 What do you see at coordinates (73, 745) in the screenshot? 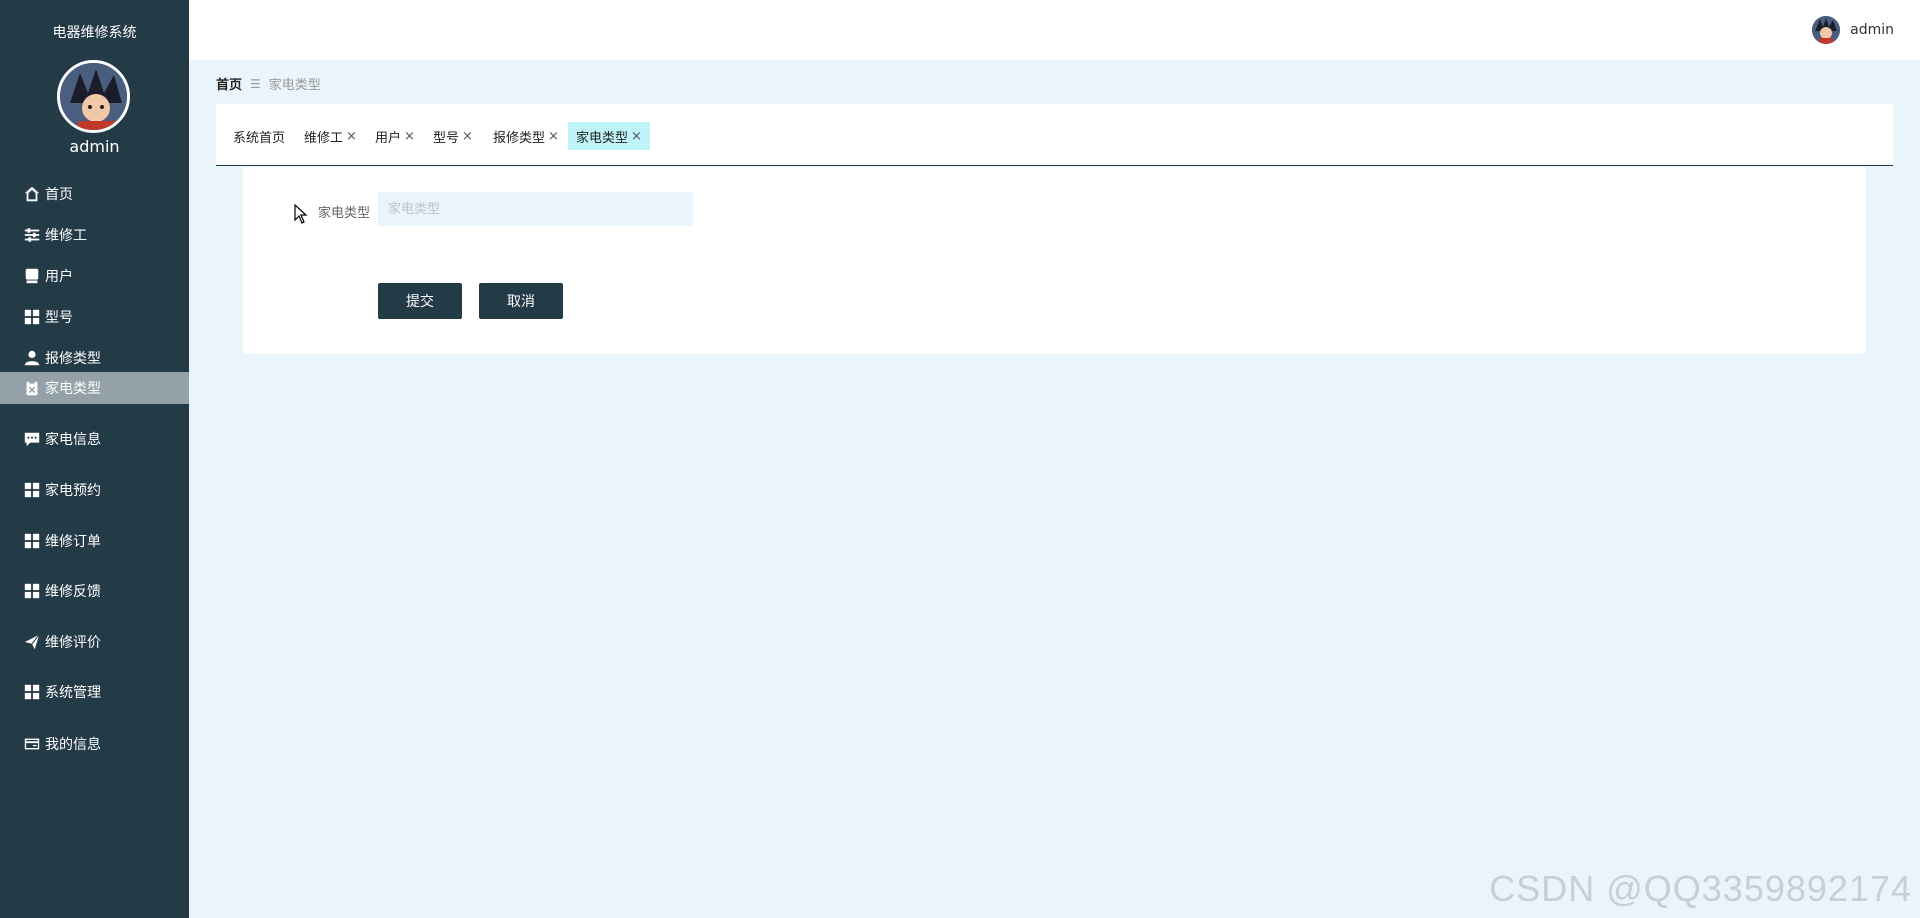
I see `sidebar-item-label: 我的信息` at bounding box center [73, 745].